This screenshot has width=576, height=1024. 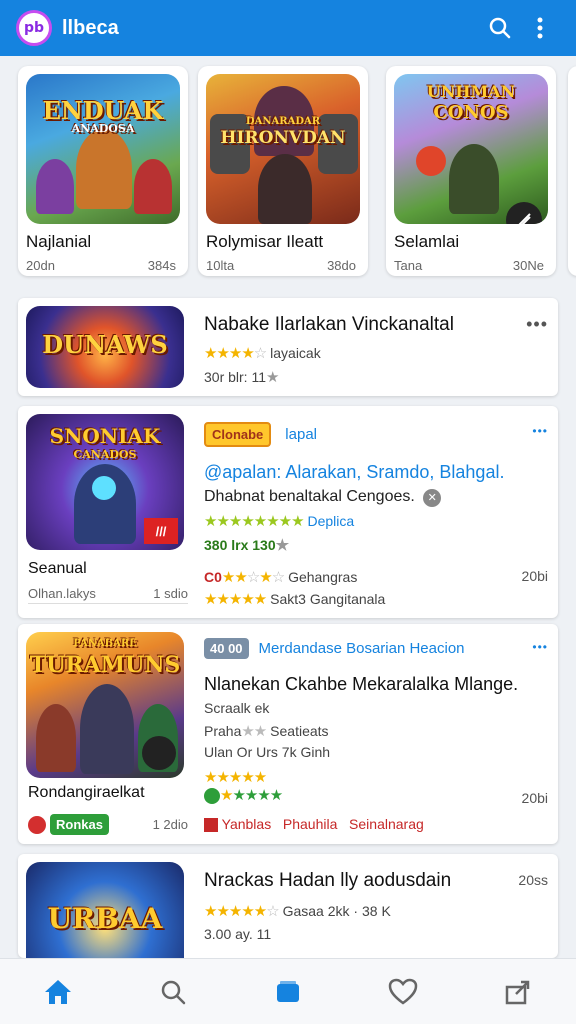 What do you see at coordinates (281, 577) in the screenshot?
I see `sub-rating-row-1: C0★★☆★☆ Gehangras` at bounding box center [281, 577].